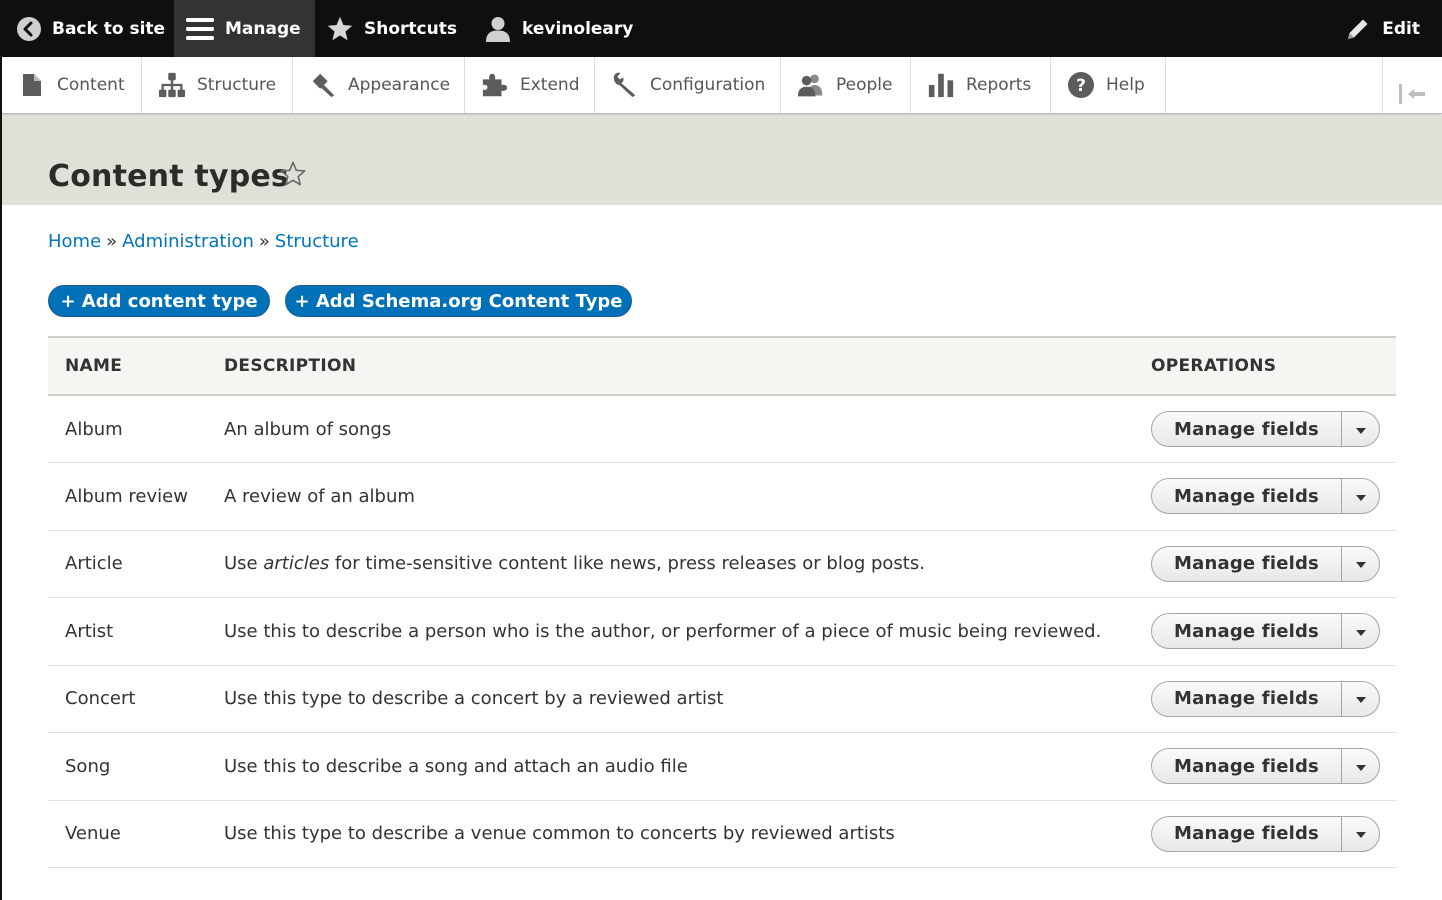  I want to click on breadcrumb-administration: Administration, so click(188, 241).